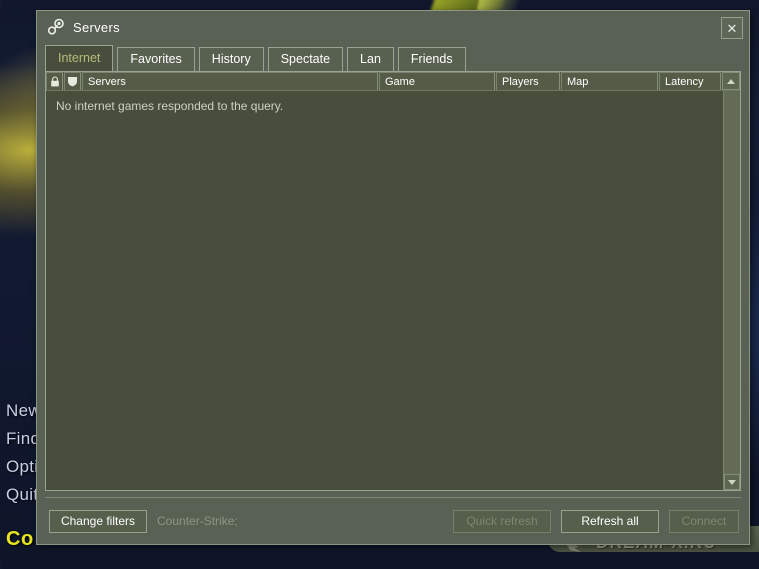 The image size is (759, 569). What do you see at coordinates (55, 26) in the screenshot?
I see `steam-icon` at bounding box center [55, 26].